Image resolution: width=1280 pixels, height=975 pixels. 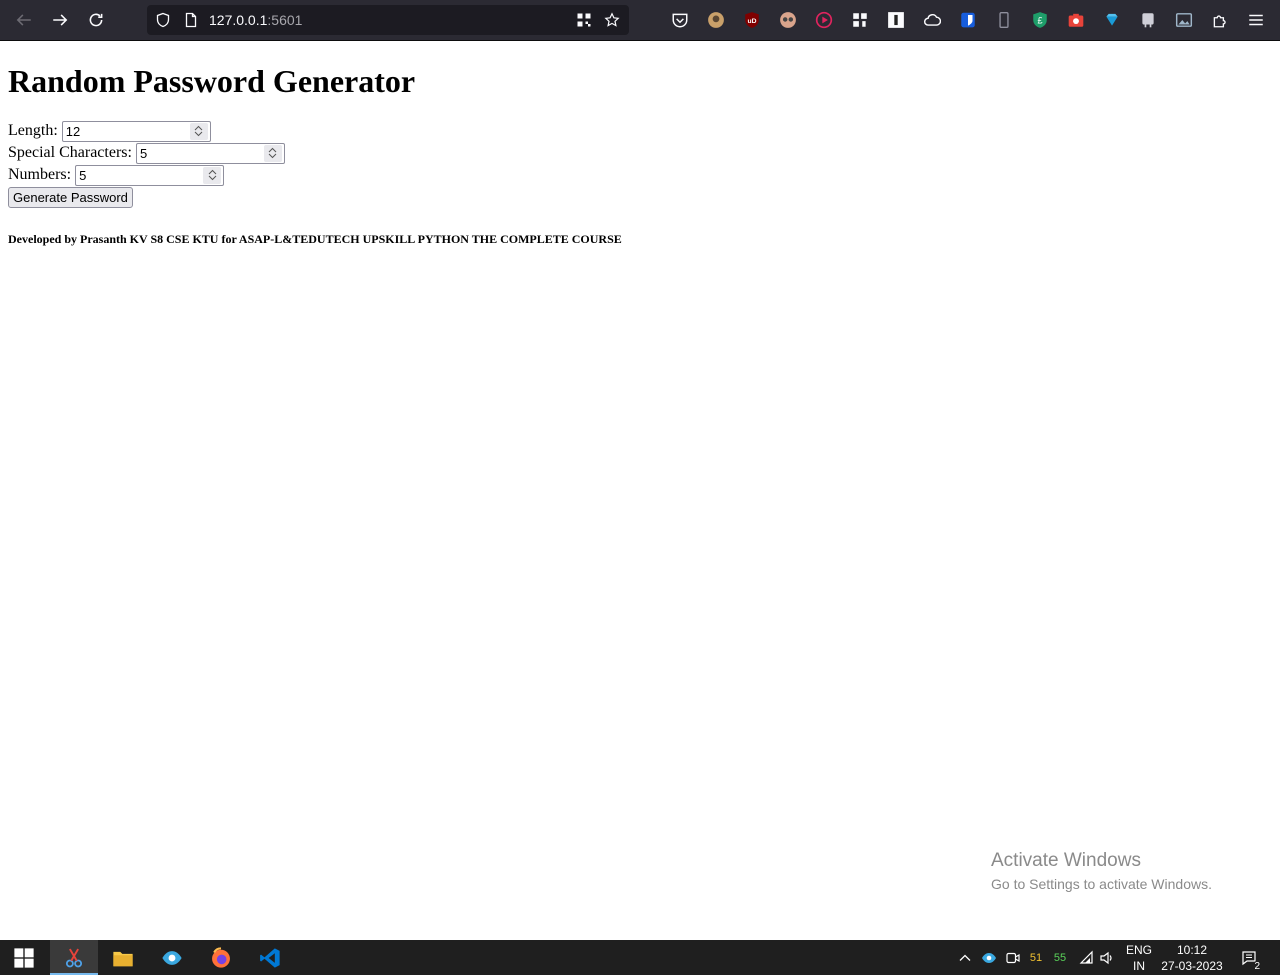 I want to click on url-bar: 127.0.0.1:5601, so click(x=388, y=20).